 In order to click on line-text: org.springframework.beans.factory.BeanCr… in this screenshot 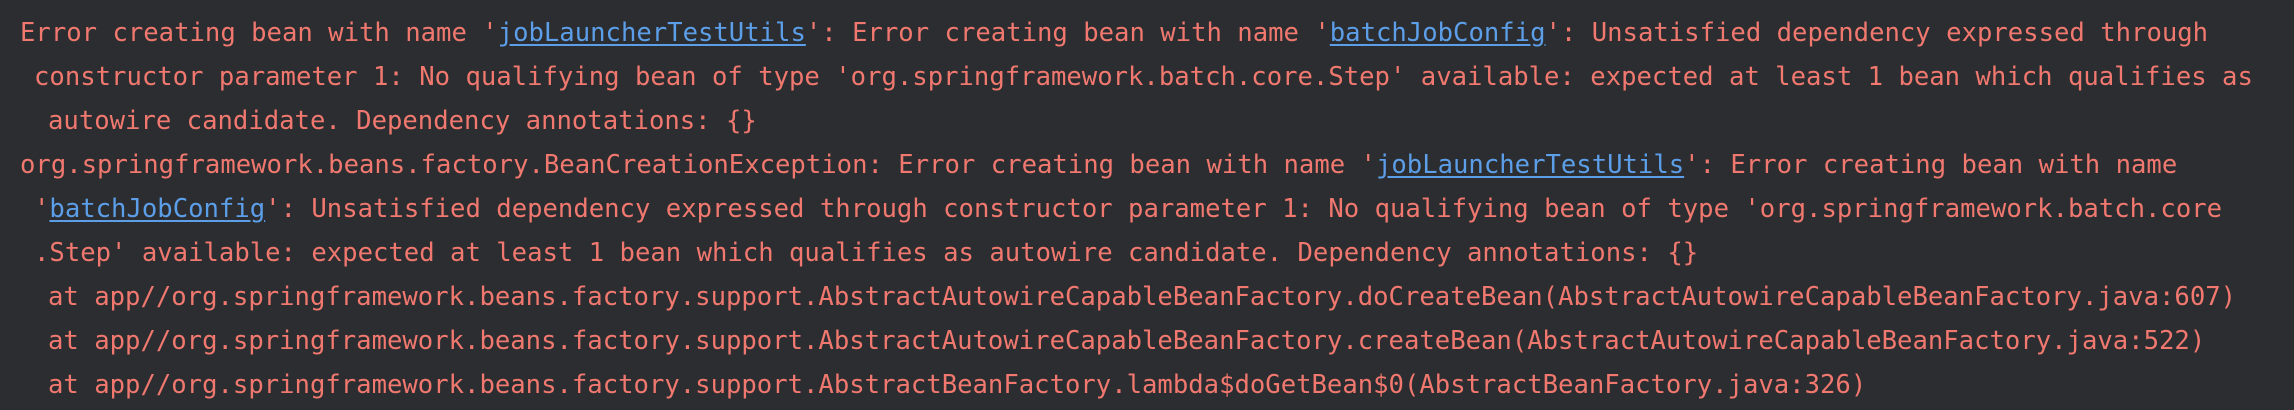, I will do `click(698, 165)`.